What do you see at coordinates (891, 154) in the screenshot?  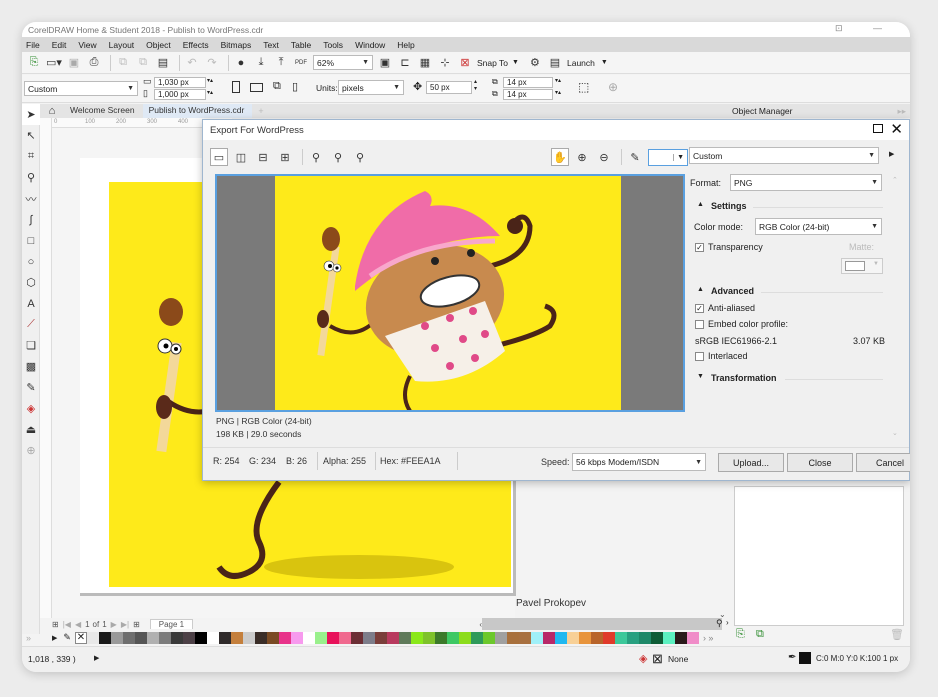 I see `pane-menu-icon: ▶` at bounding box center [891, 154].